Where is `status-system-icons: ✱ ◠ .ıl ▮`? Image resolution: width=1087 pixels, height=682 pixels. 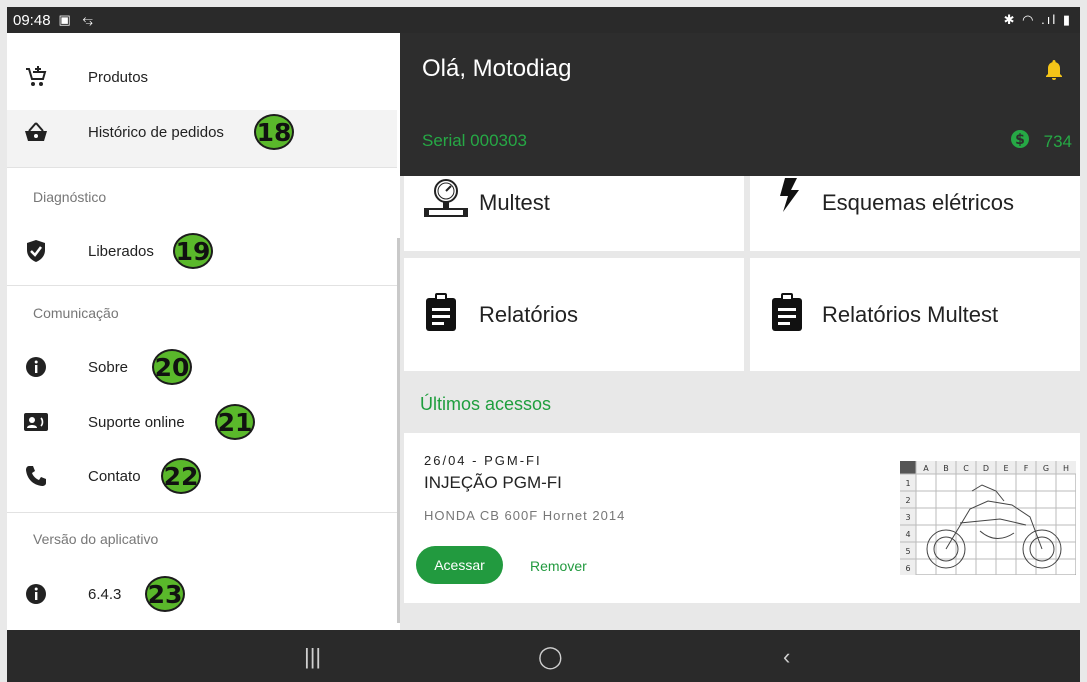
status-system-icons: ✱ ◠ .ıl ▮ is located at coordinates (1037, 19).